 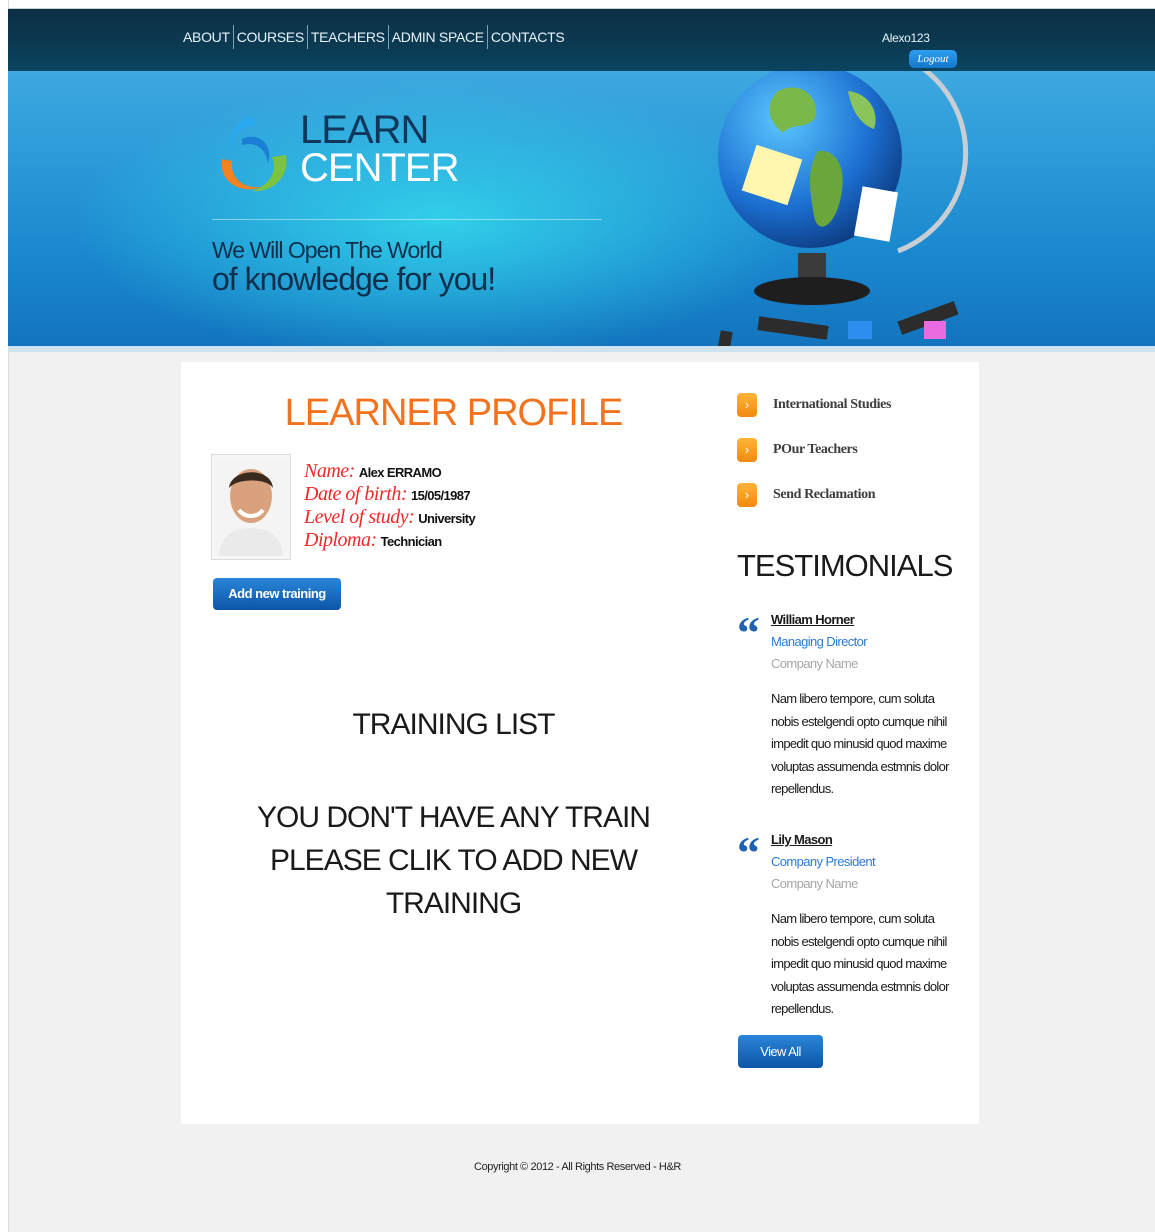 What do you see at coordinates (347, 37) in the screenshot?
I see `nav-teachers: TEACHERS` at bounding box center [347, 37].